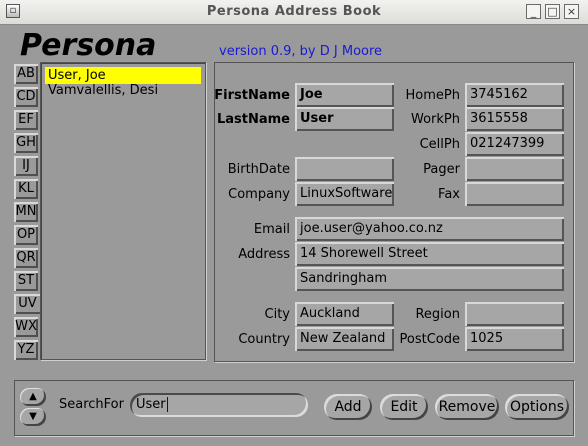 The width and height of the screenshot is (588, 446). I want to click on title-bar: ▫ Persona Address Book _ □ ×, so click(294, 12).